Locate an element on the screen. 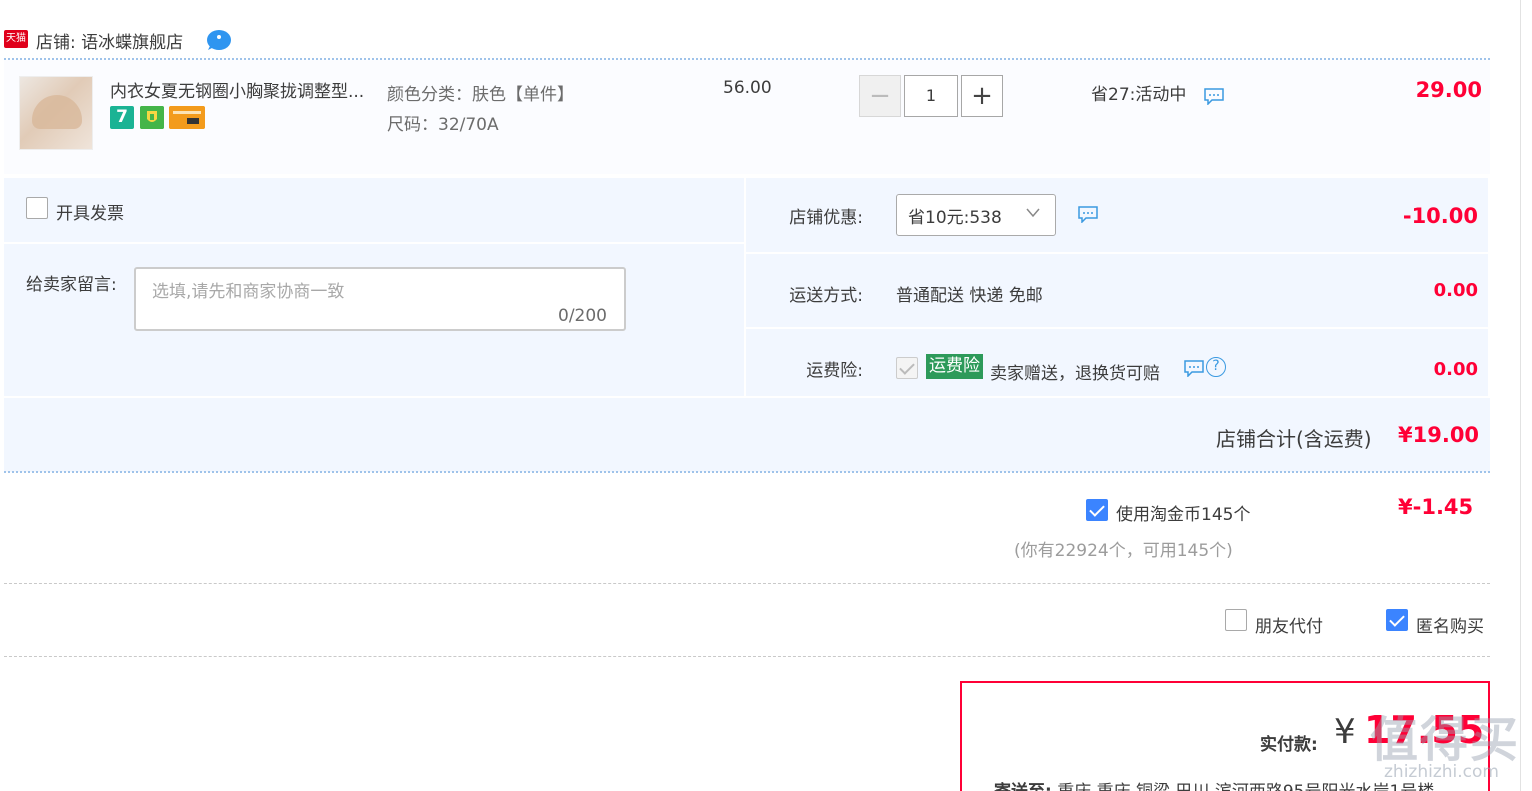  unit-price: 56.00 is located at coordinates (747, 88).